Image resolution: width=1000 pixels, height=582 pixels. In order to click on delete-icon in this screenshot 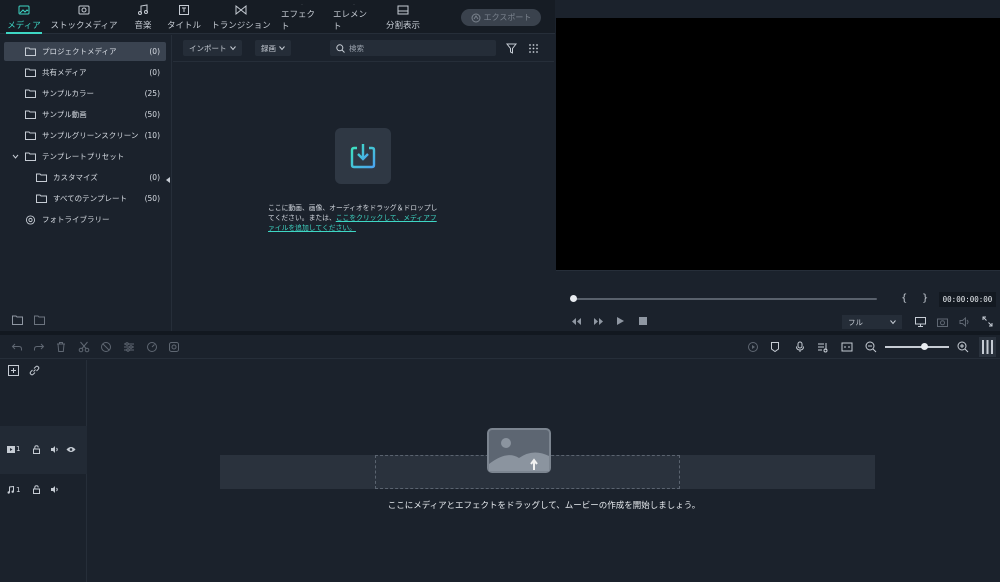, I will do `click(61, 347)`.